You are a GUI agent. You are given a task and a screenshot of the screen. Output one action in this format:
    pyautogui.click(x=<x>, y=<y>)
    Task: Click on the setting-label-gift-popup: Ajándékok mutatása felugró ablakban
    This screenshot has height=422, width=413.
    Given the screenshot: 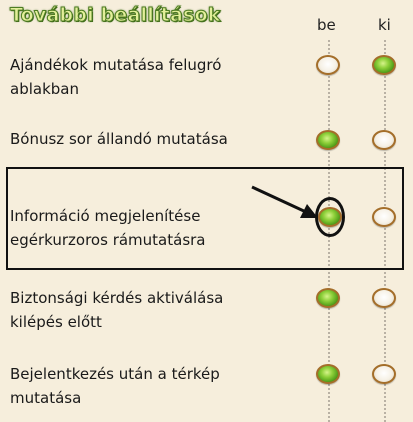 What is the action you would take?
    pyautogui.click(x=140, y=77)
    